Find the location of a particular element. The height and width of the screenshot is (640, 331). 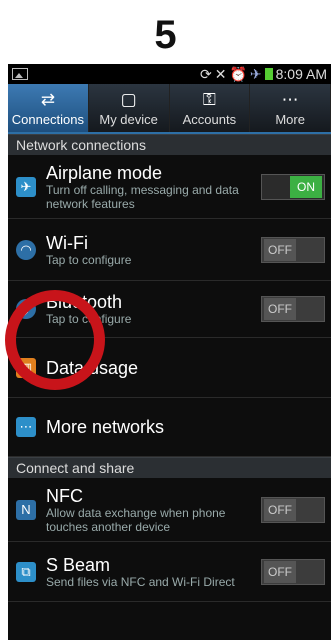

s-beam-title: S Beam is located at coordinates (78, 564).